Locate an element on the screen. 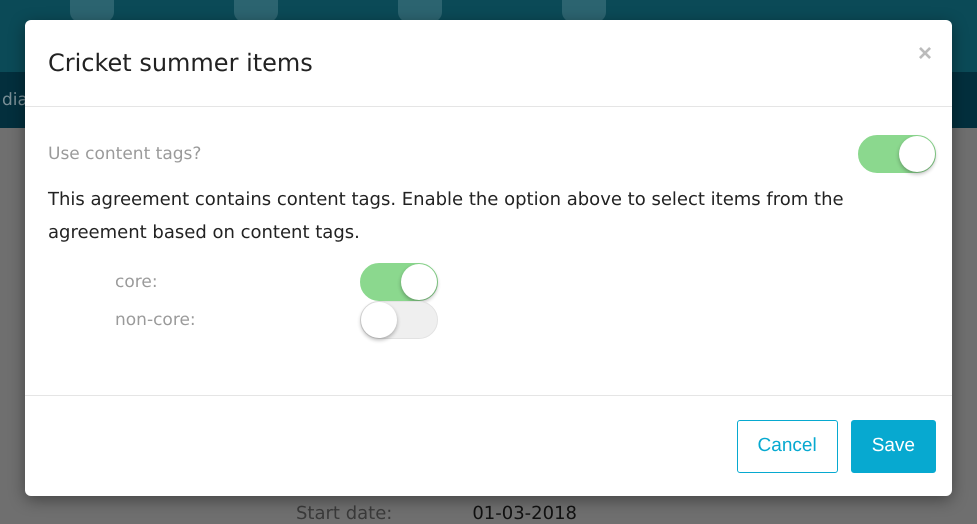 This screenshot has width=977, height=524. save-button: Save is located at coordinates (893, 446).